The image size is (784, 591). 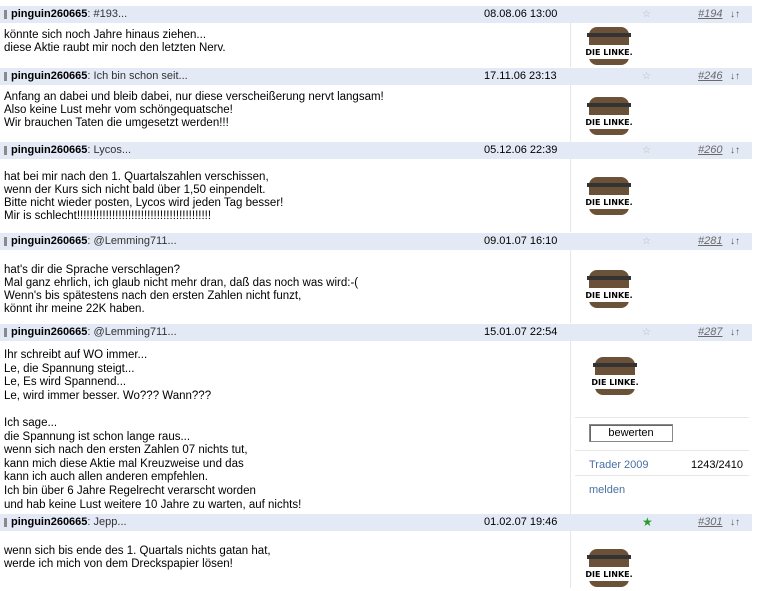 What do you see at coordinates (710, 76) in the screenshot?
I see `post-number-link: #246` at bounding box center [710, 76].